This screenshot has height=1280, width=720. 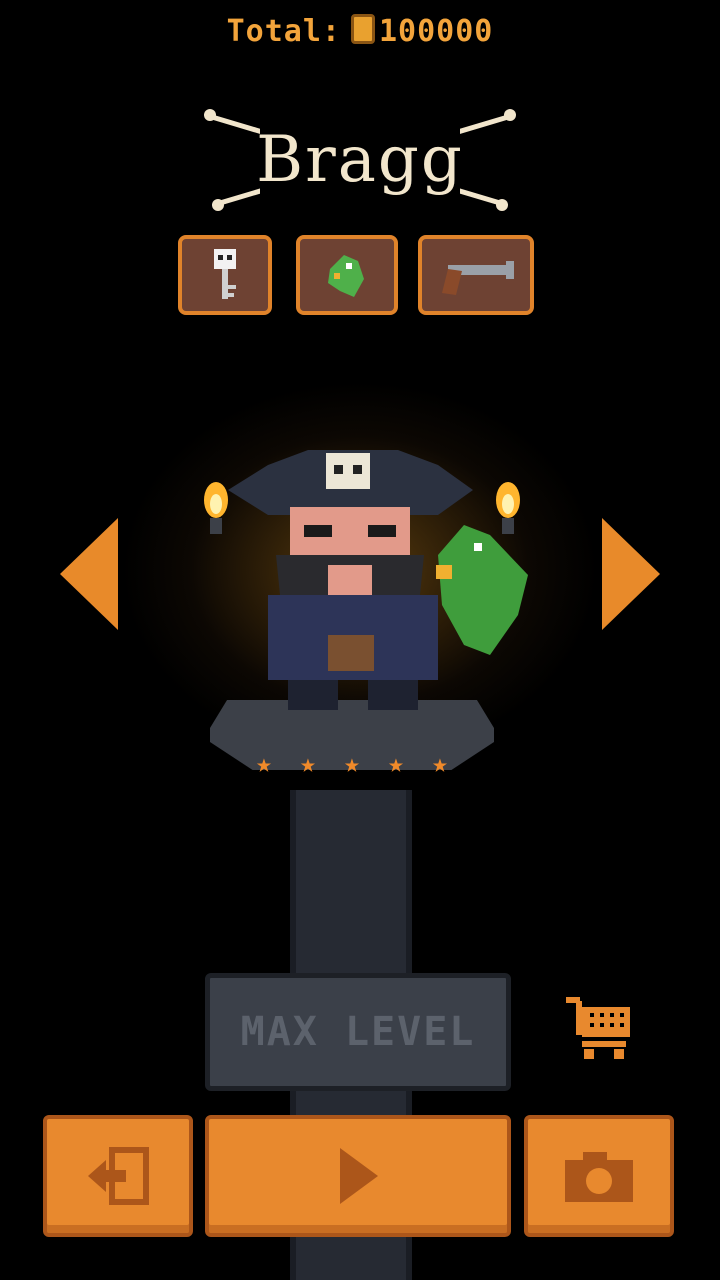 What do you see at coordinates (89, 574) in the screenshot?
I see `prev-character-button` at bounding box center [89, 574].